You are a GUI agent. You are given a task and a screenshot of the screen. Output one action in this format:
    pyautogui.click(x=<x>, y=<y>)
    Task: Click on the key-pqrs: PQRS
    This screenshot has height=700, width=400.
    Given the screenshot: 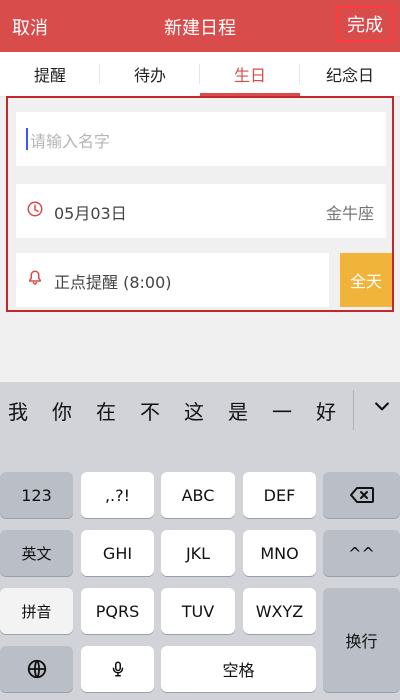 What is the action you would take?
    pyautogui.click(x=117, y=611)
    